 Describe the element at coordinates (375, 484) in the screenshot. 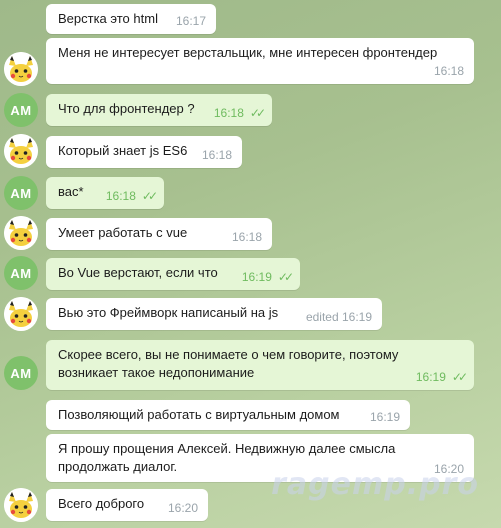

I see `watermark-text: ragemp.pro` at that location.